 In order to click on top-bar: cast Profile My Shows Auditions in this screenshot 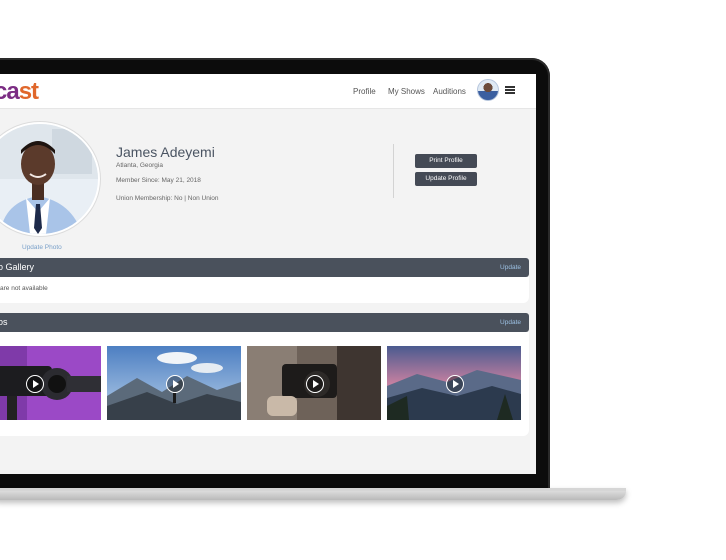, I will do `click(268, 91)`.